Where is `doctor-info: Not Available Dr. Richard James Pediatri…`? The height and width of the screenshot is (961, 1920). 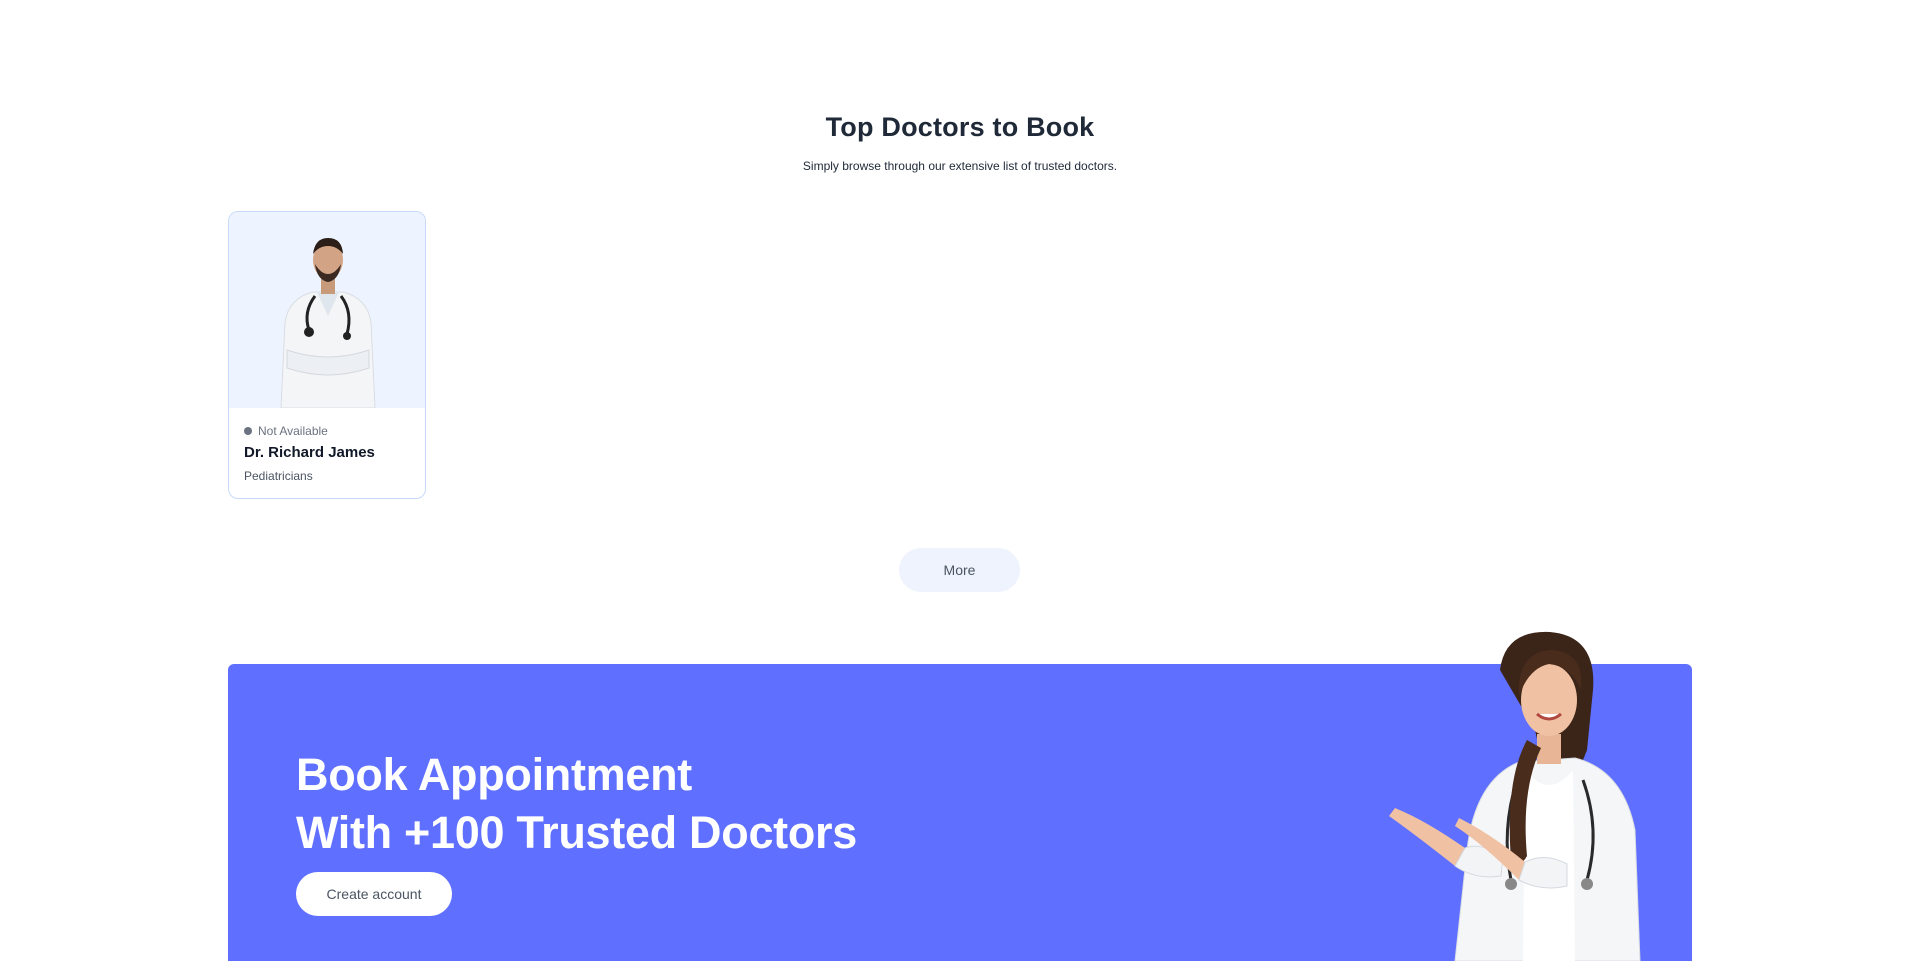 doctor-info: Not Available Dr. Richard James Pediatri… is located at coordinates (327, 445).